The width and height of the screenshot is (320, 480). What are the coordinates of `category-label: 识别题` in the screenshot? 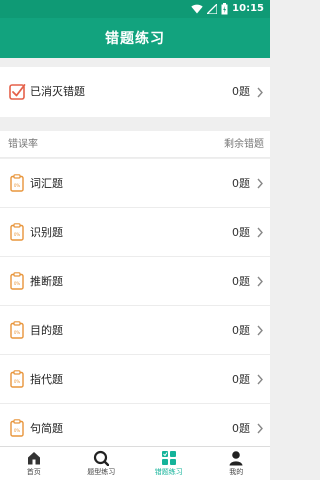 It's located at (46, 232).